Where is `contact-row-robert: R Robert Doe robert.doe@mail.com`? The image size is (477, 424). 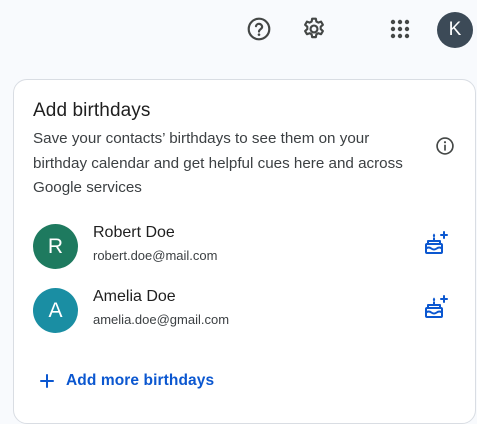 contact-row-robert: R Robert Doe robert.doe@mail.com is located at coordinates (245, 246).